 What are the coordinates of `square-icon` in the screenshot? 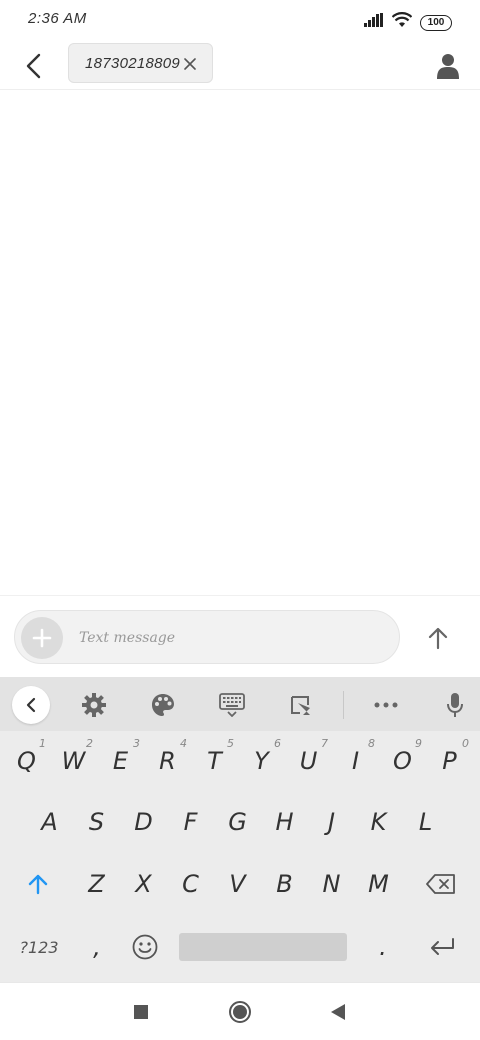 It's located at (141, 1012).